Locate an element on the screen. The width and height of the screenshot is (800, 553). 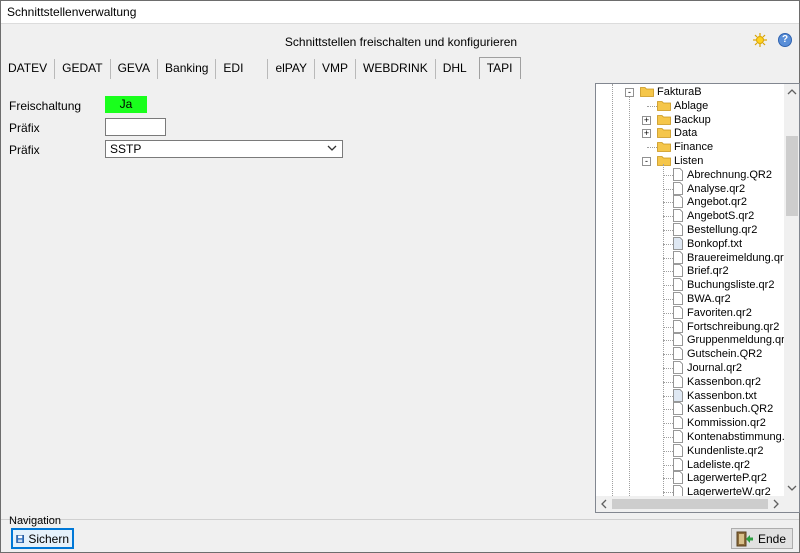
tab-dhl: DHL is located at coordinates (457, 69).